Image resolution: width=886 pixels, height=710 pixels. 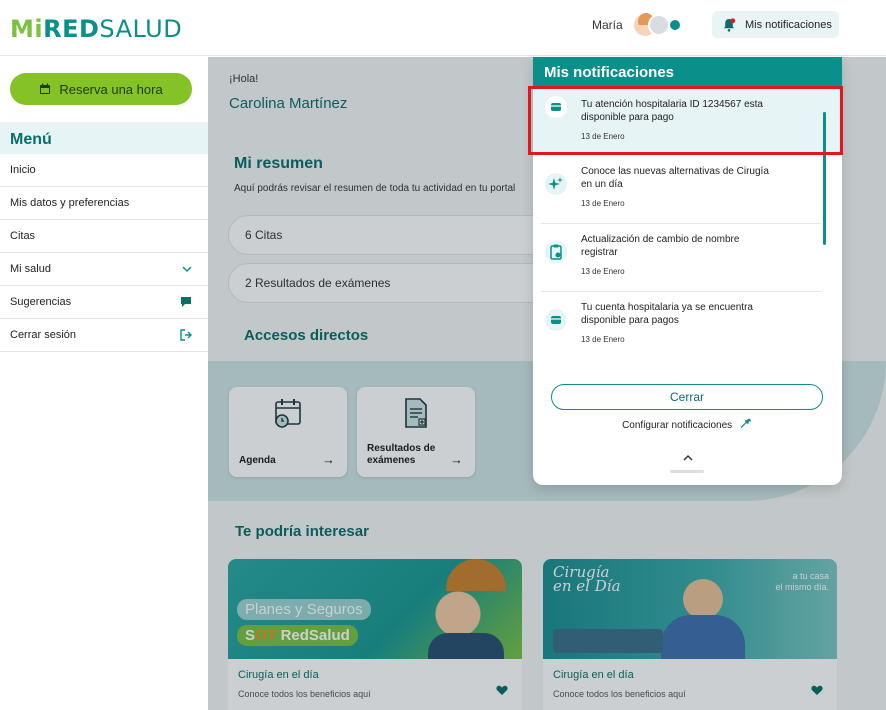 I want to click on profile-switcher, so click(x=657, y=25).